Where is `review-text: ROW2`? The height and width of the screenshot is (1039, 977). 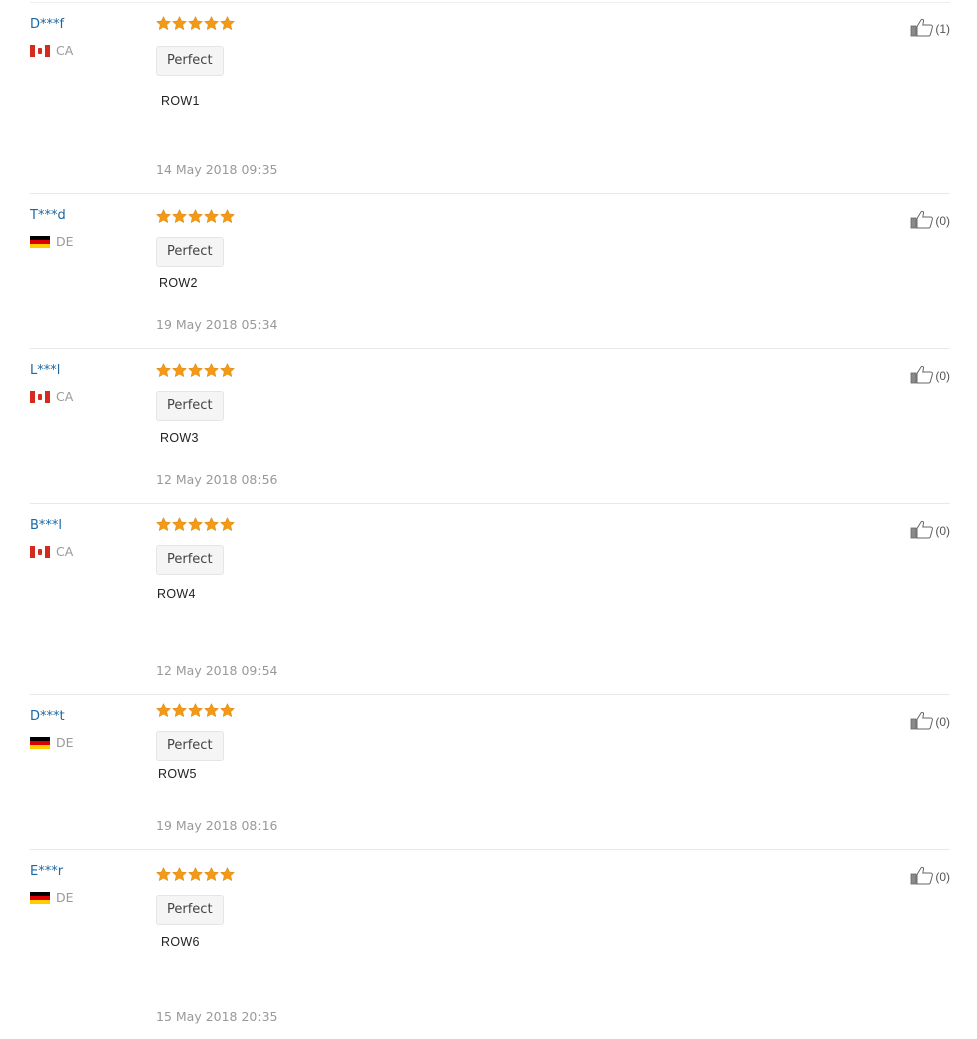 review-text: ROW2 is located at coordinates (178, 283).